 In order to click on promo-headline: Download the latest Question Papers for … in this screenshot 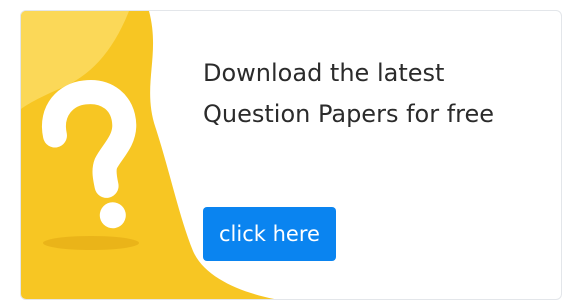, I will do `click(349, 93)`.